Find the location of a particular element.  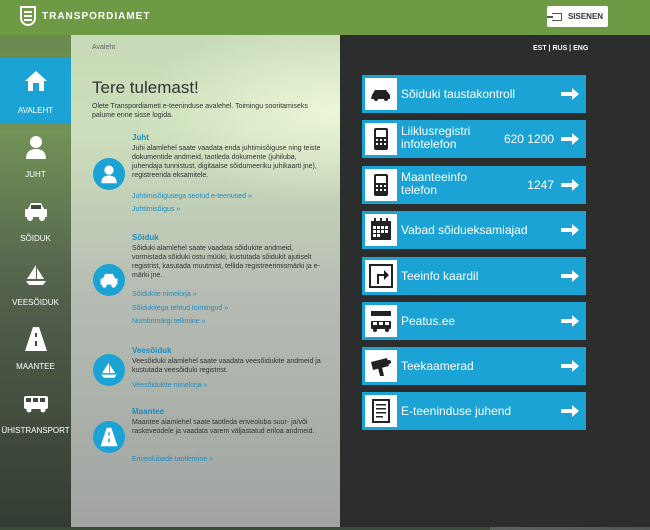

sidebar-item-driver: JUHT is located at coordinates (35, 155).